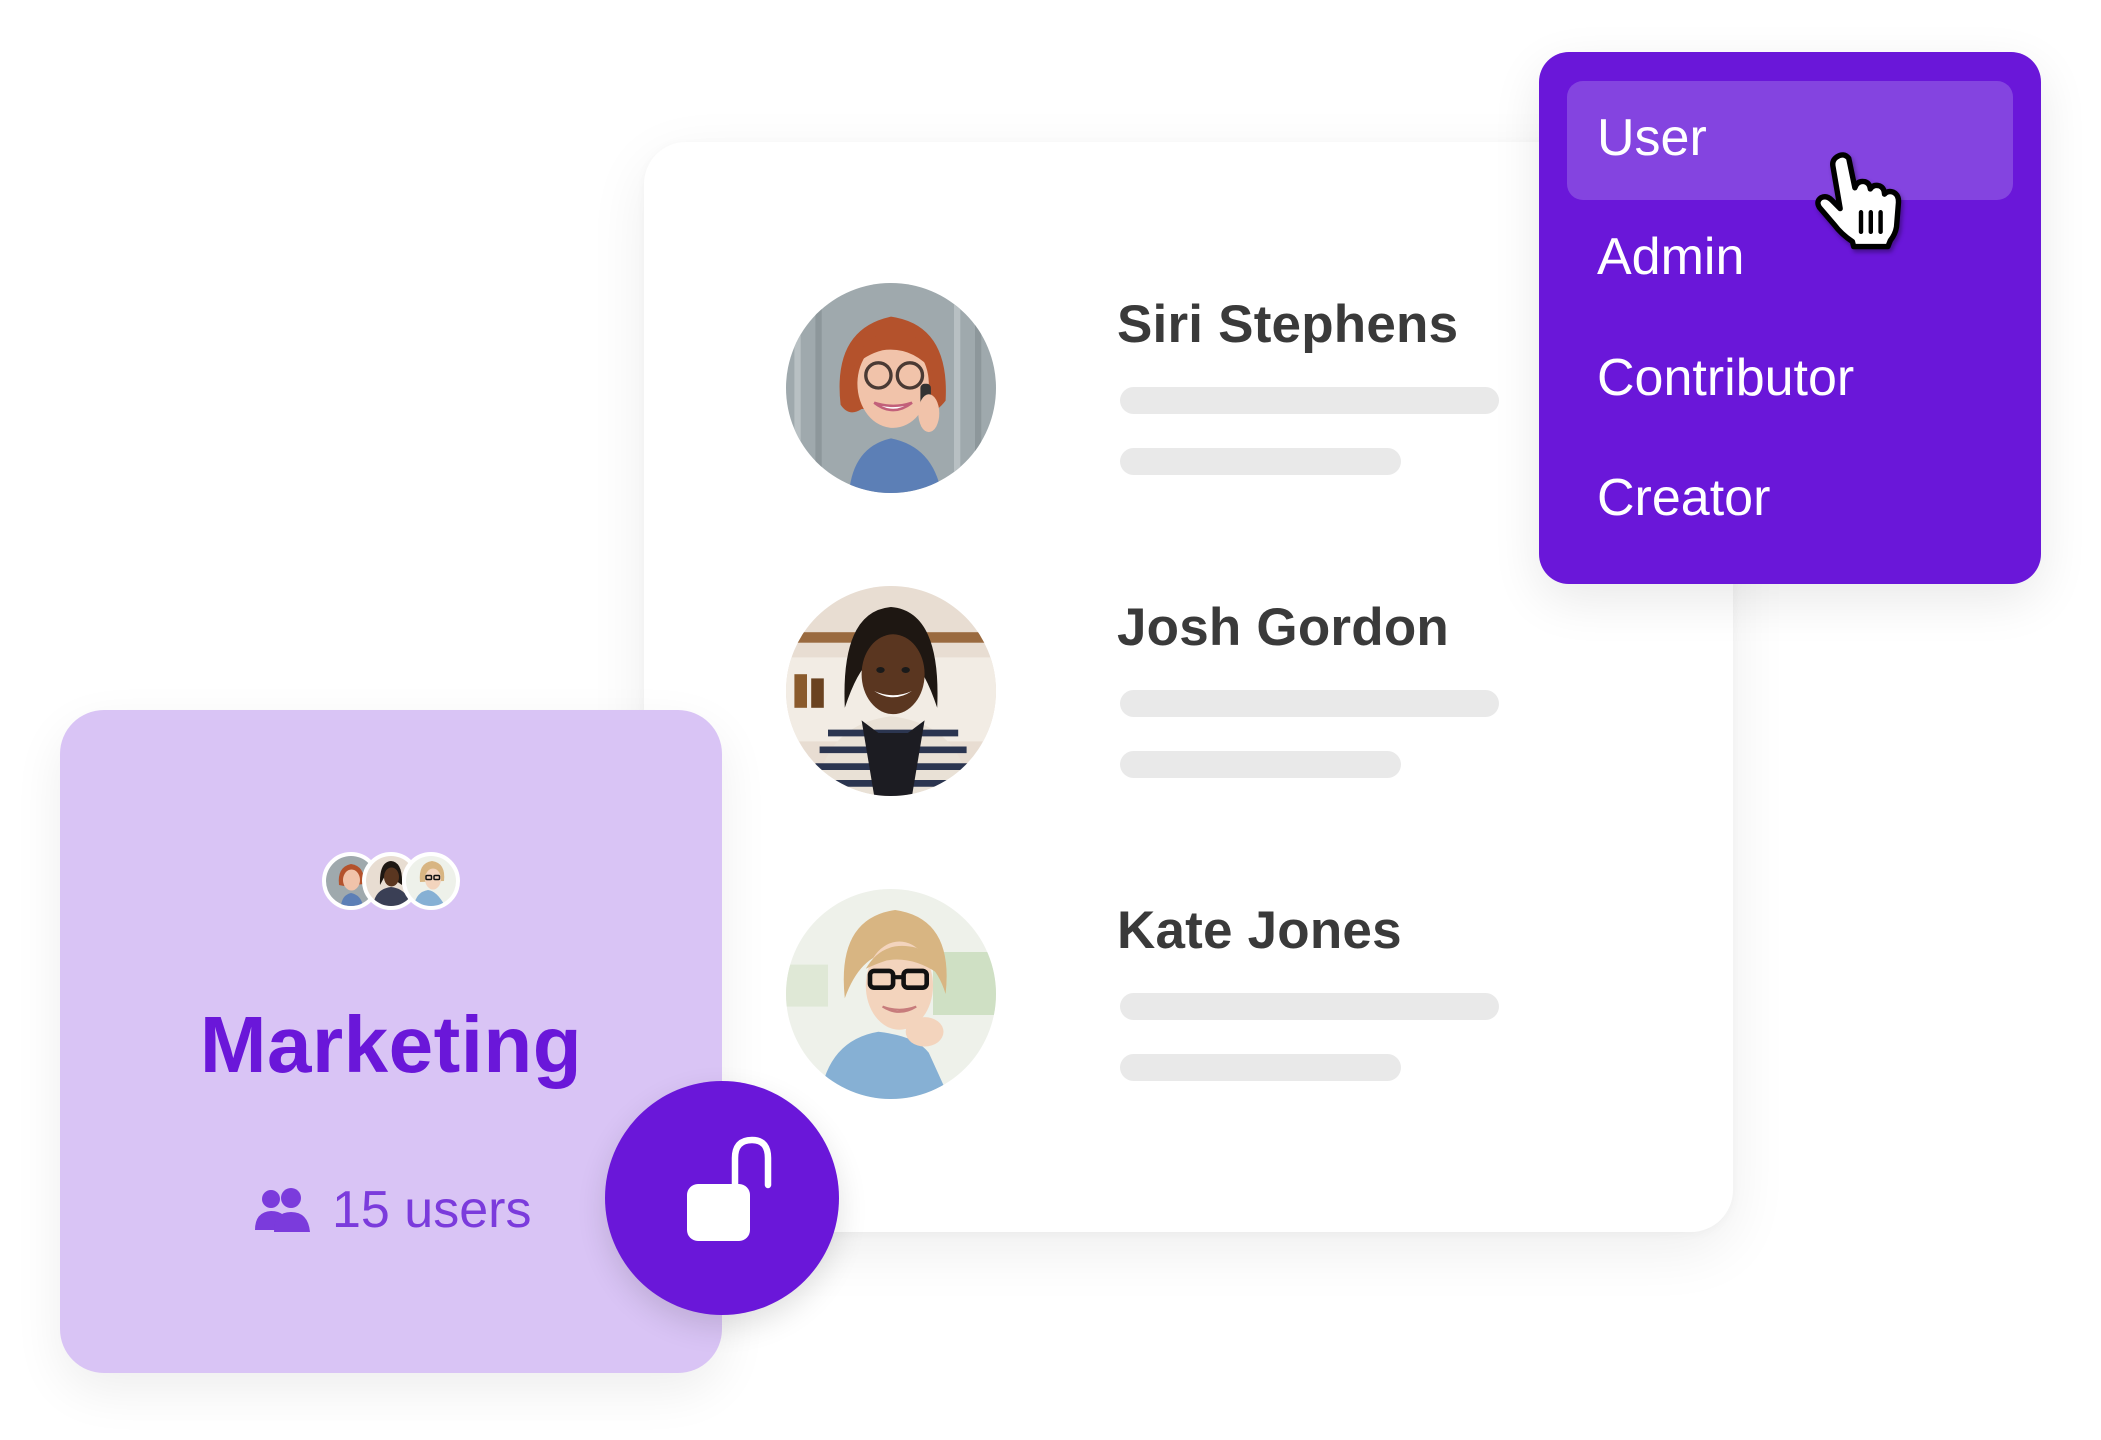 The image size is (2101, 1440). I want to click on avatar-siri-image, so click(891, 388).